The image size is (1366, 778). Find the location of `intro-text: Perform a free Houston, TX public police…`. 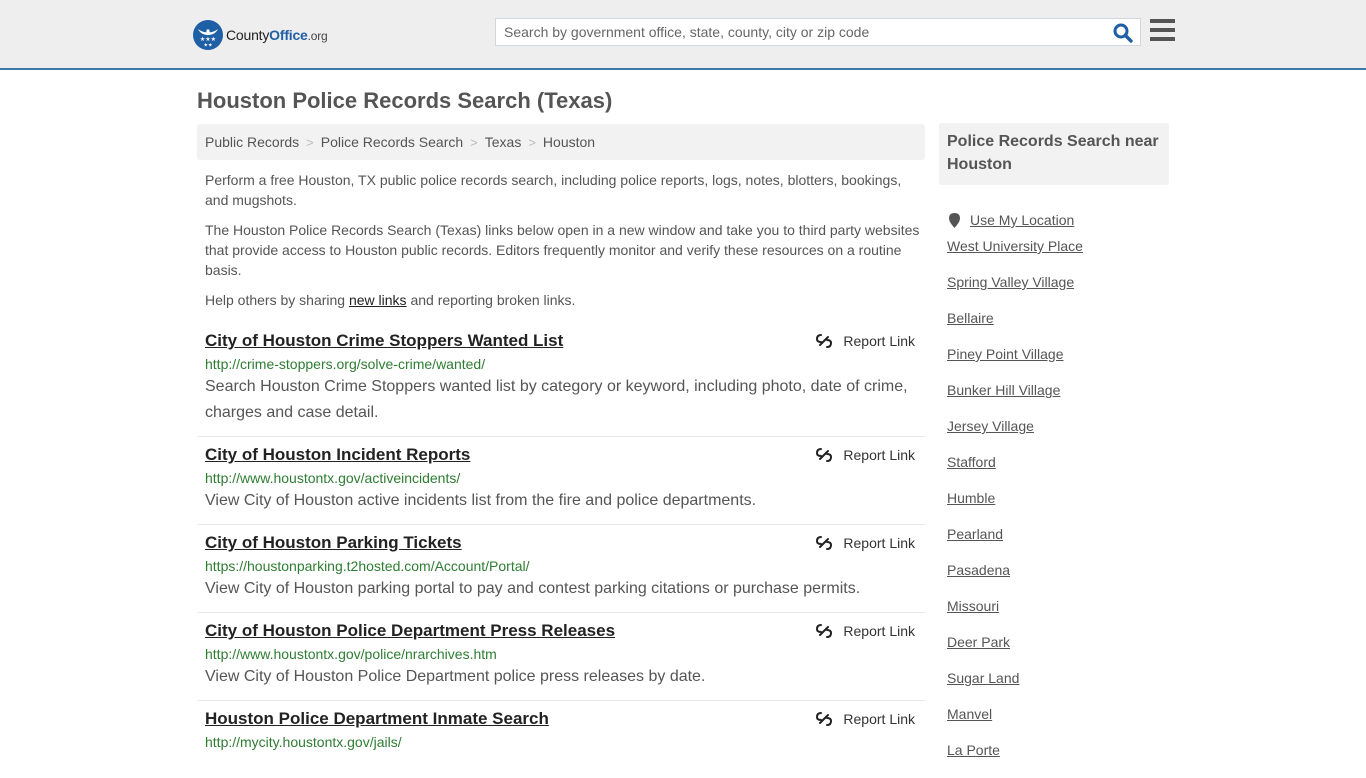

intro-text: Perform a free Houston, TX public police… is located at coordinates (562, 245).